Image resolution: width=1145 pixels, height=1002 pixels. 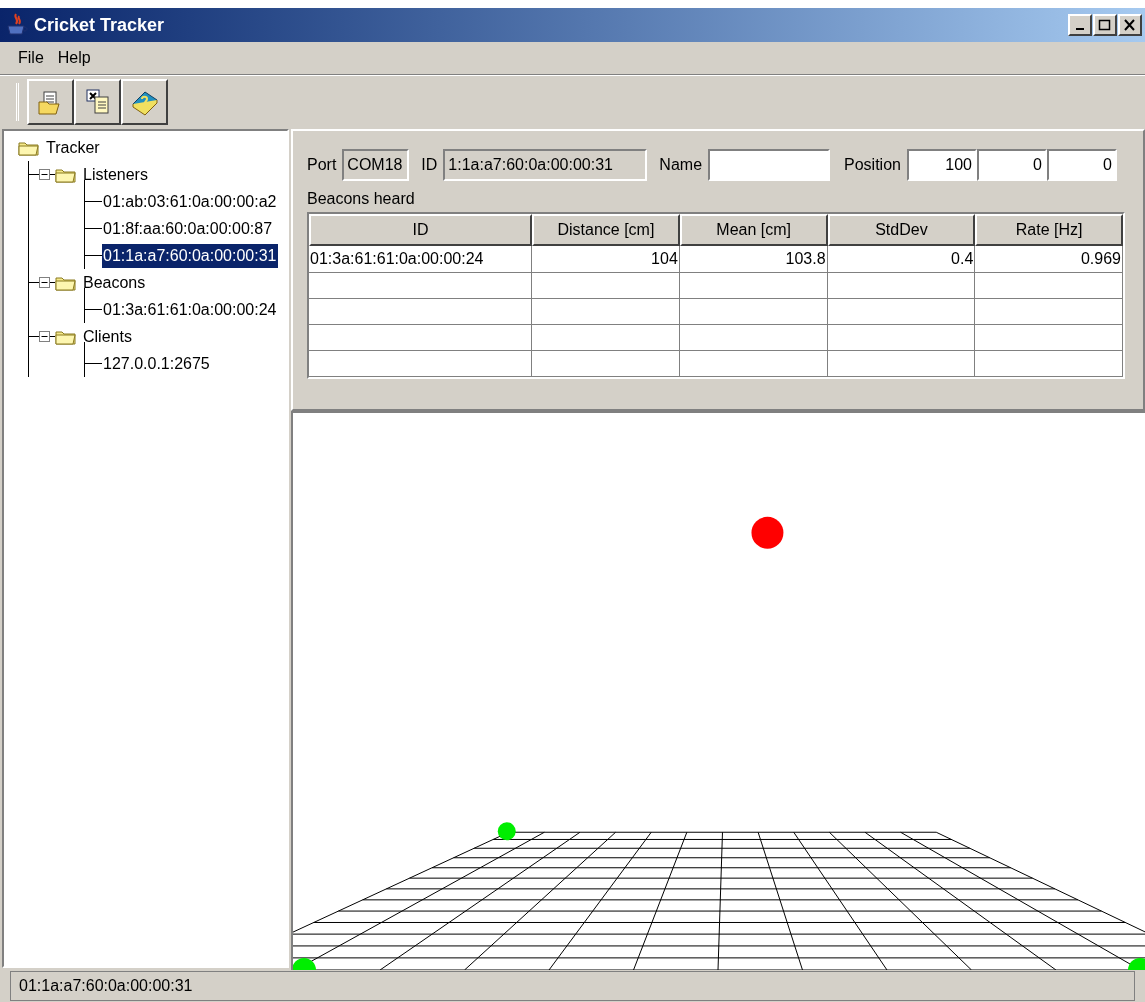 I want to click on open-button, so click(x=50, y=101).